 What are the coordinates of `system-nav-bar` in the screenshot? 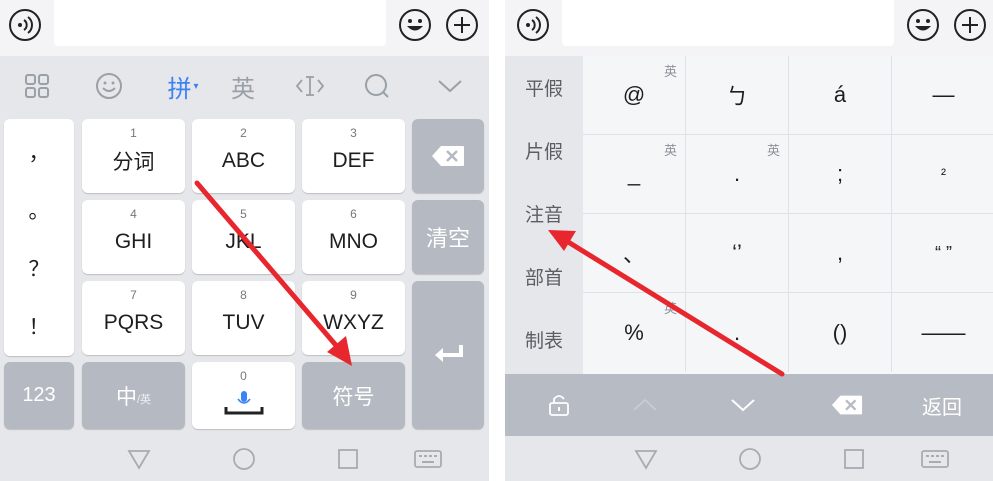 It's located at (749, 459).